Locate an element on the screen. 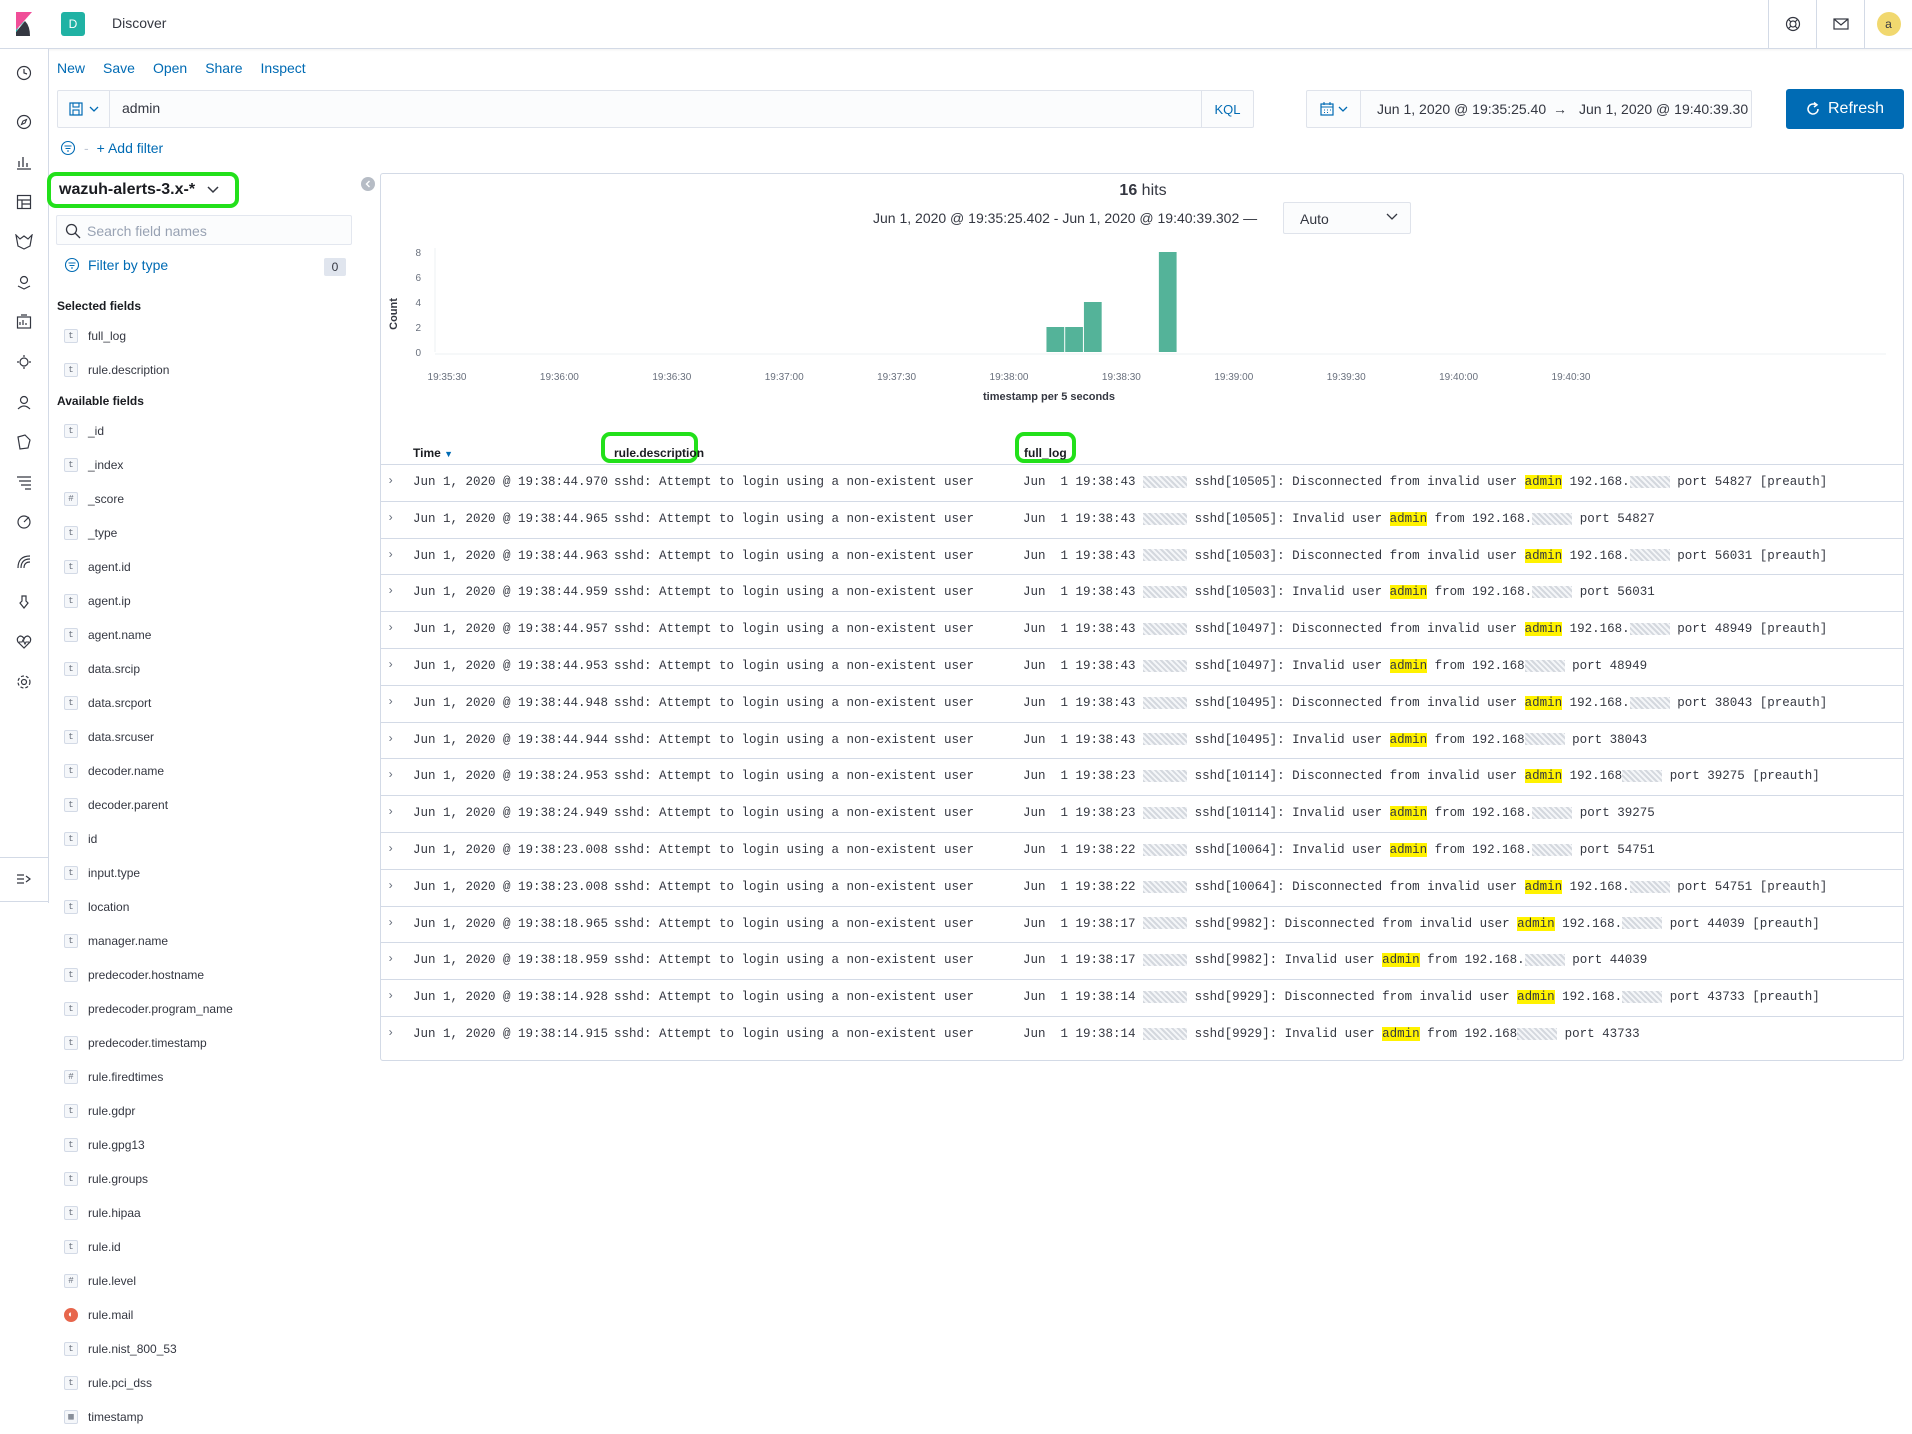 The width and height of the screenshot is (1912, 1434). help-icon is located at coordinates (1792, 24).